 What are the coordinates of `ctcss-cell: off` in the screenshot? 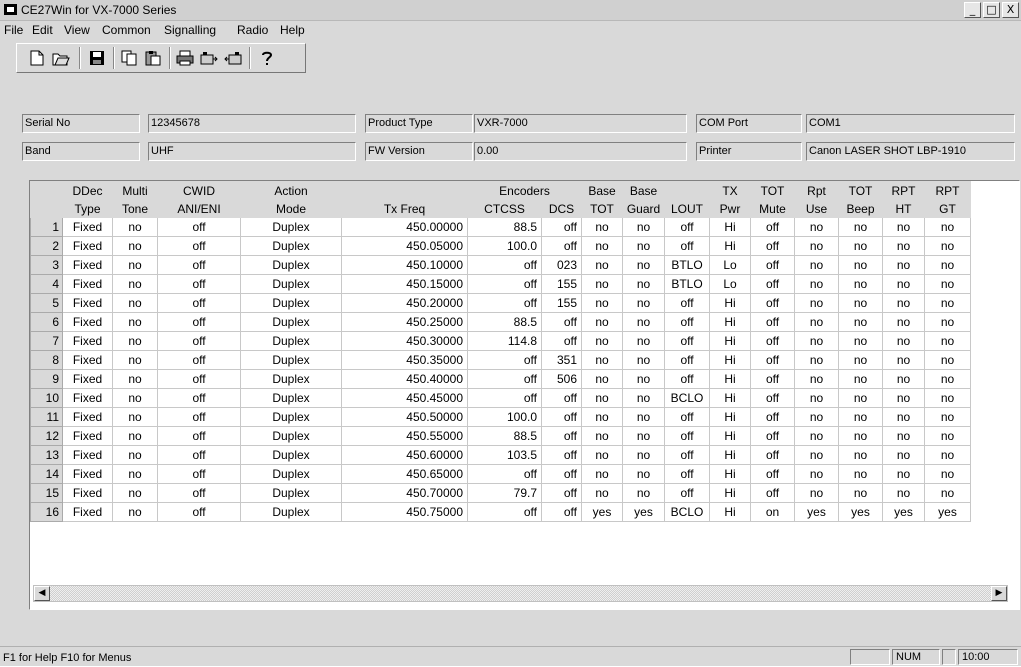 It's located at (504, 360).